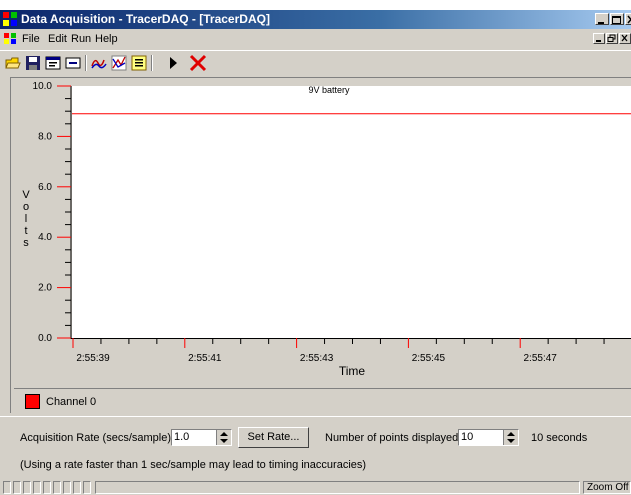  What do you see at coordinates (317, 358) in the screenshot?
I see `x-tick-label: 2:55:43` at bounding box center [317, 358].